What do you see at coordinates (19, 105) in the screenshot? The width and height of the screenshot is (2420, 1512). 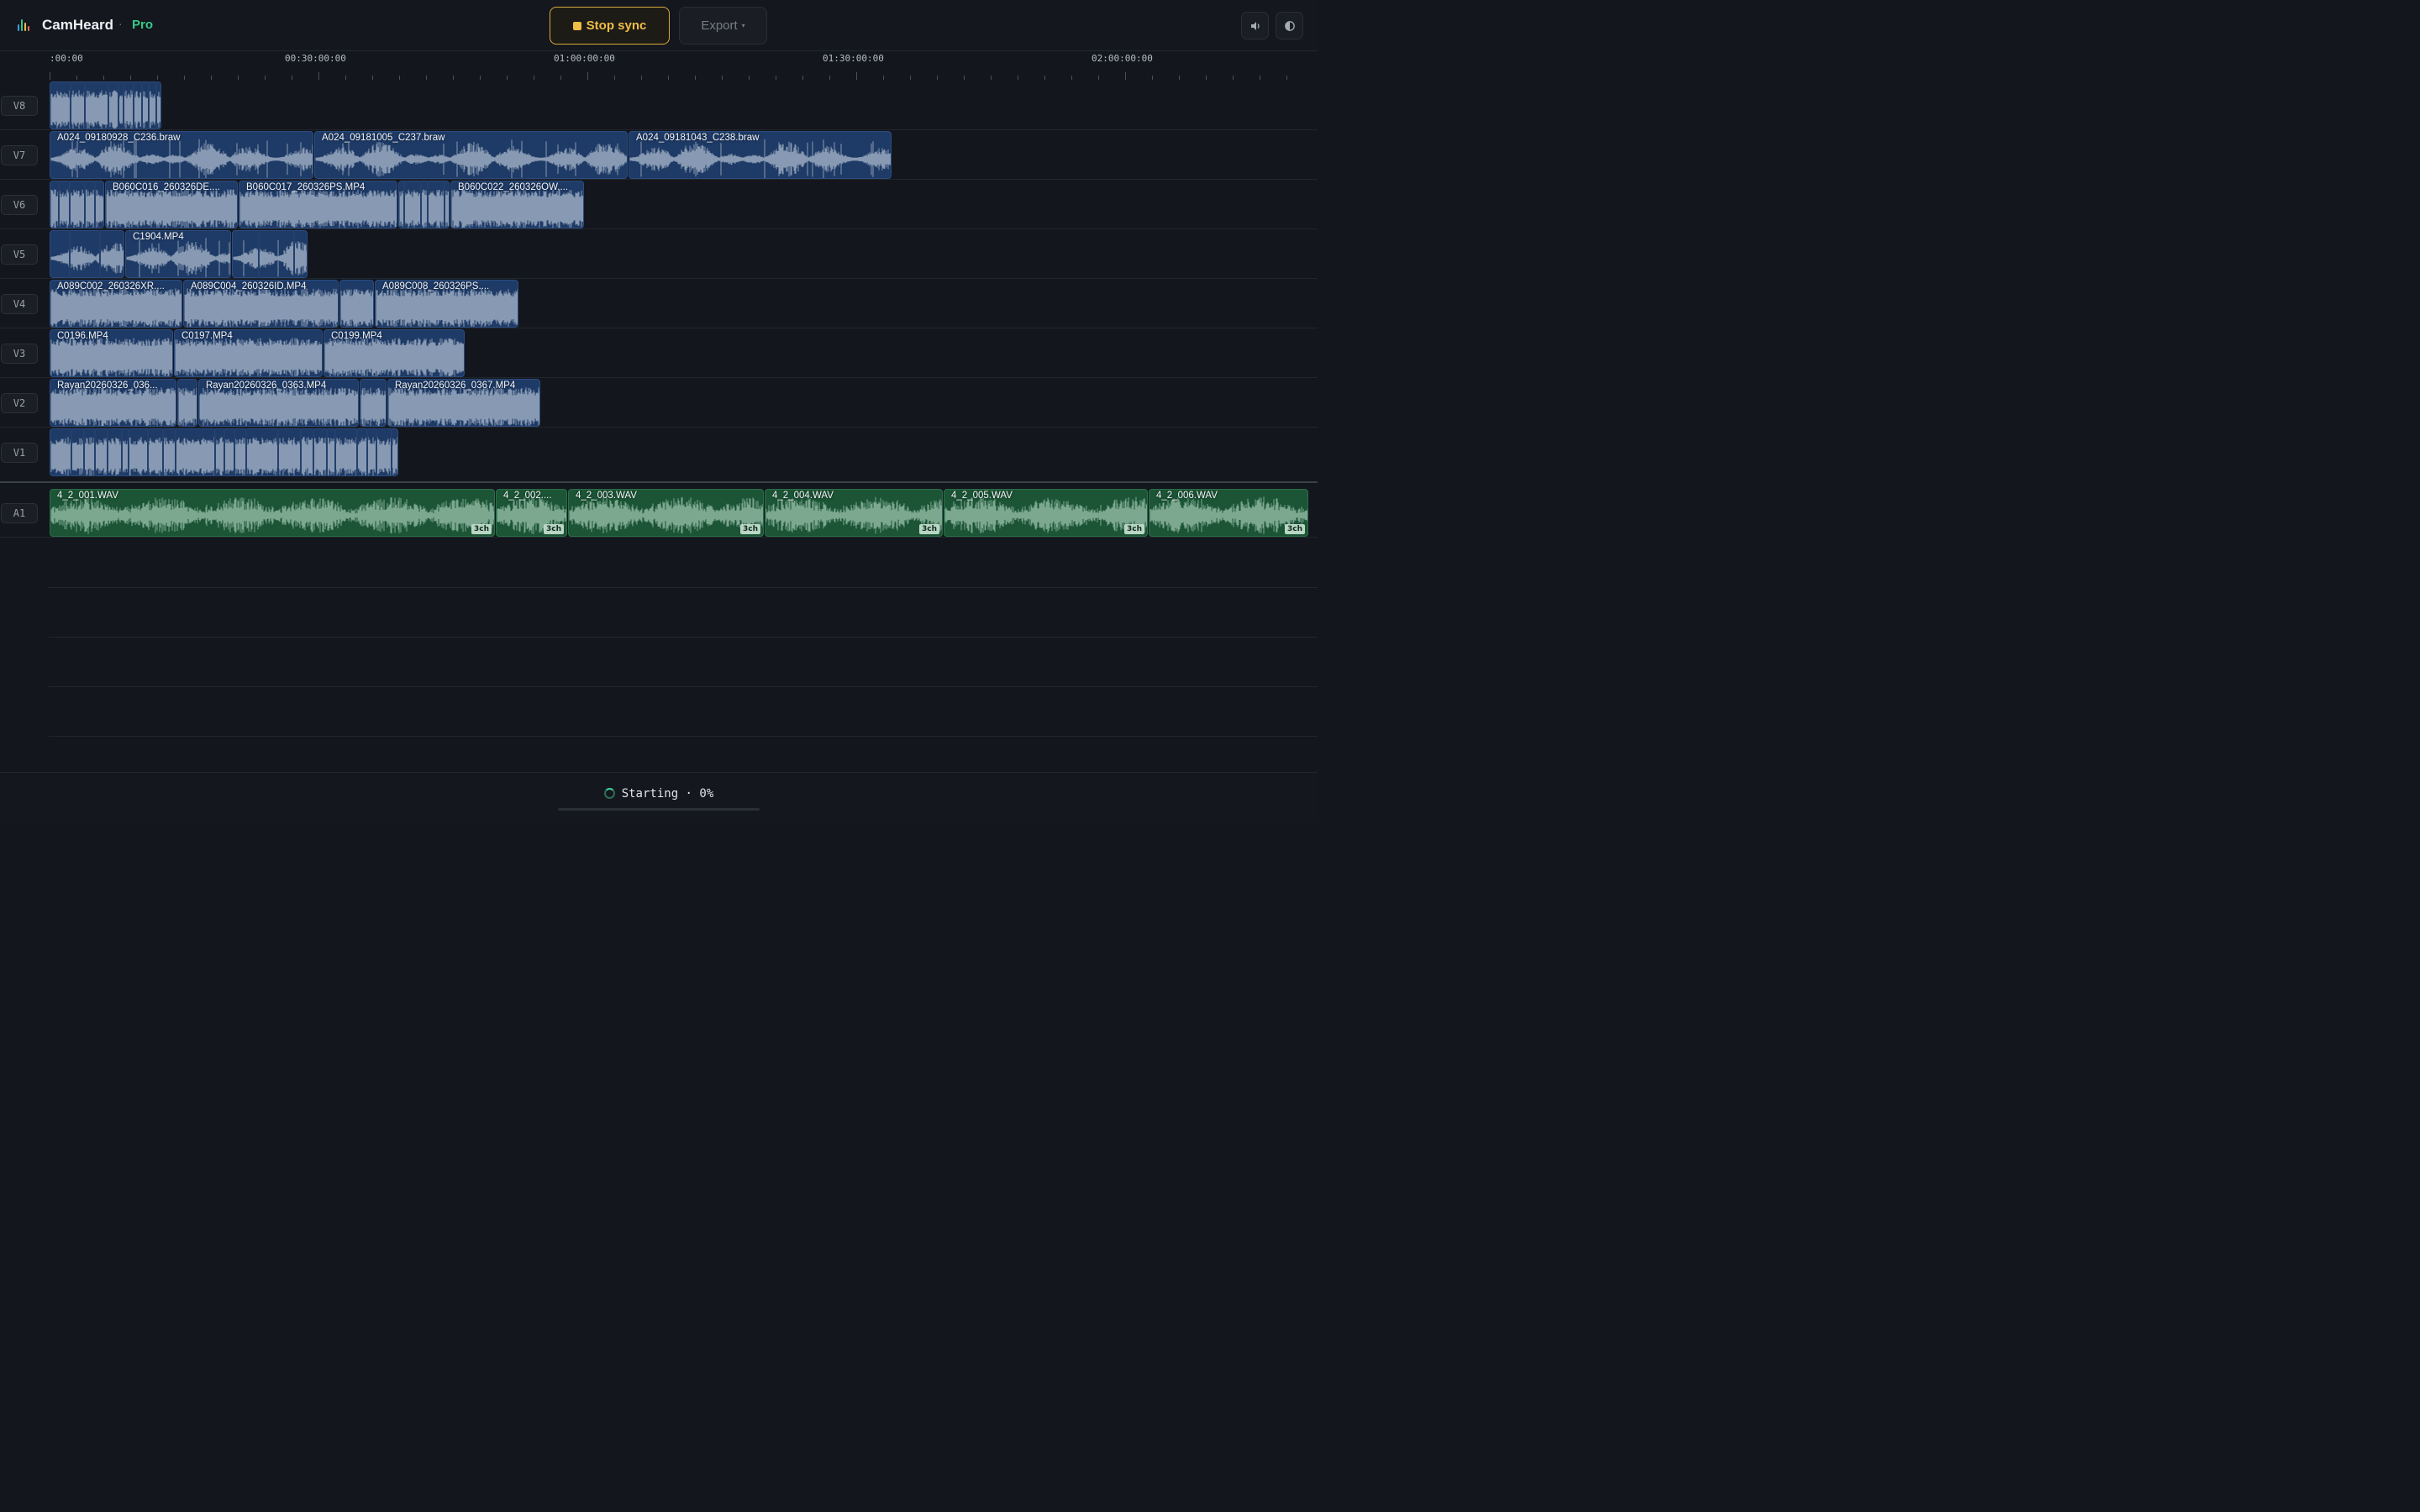 I see `track-label-v8: V8` at bounding box center [19, 105].